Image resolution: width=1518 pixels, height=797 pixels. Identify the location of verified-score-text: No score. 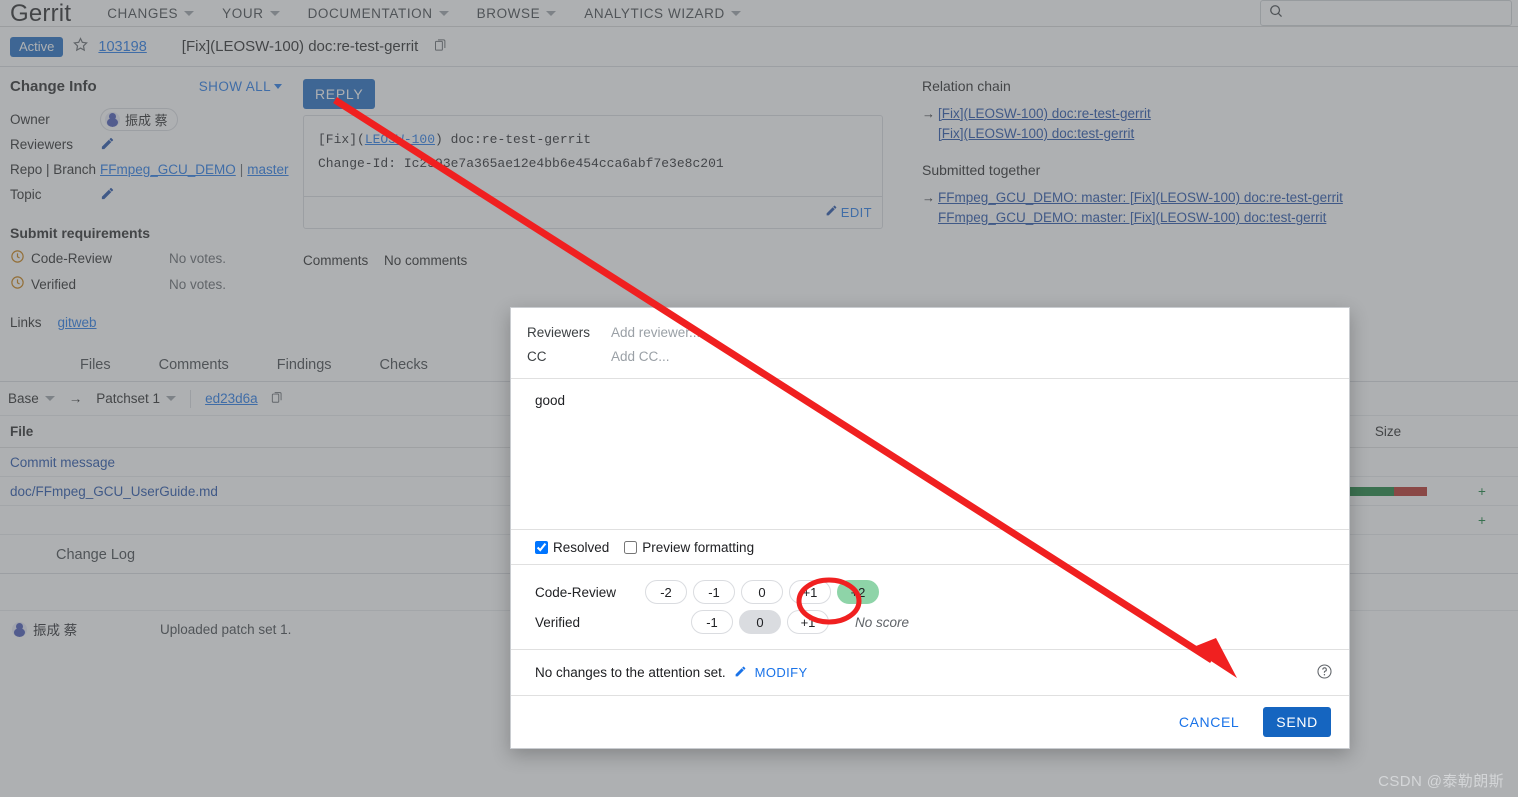
(882, 622).